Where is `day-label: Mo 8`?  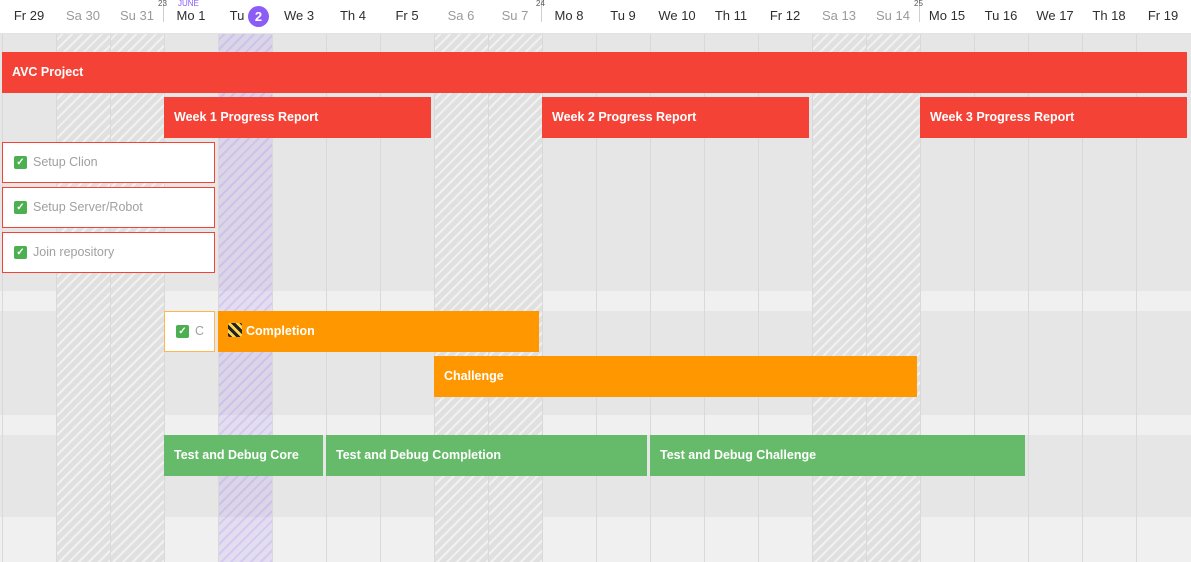
day-label: Mo 8 is located at coordinates (569, 15).